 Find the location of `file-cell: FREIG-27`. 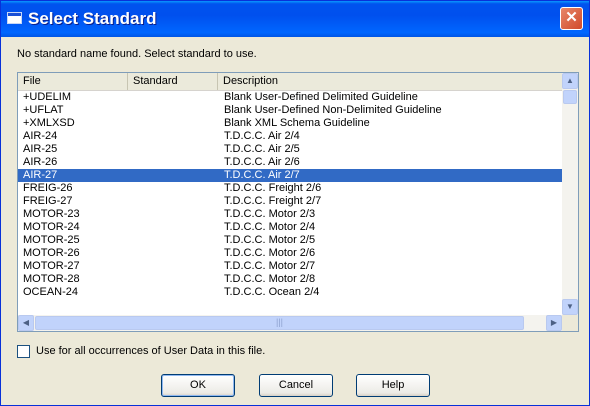

file-cell: FREIG-27 is located at coordinates (48, 201).